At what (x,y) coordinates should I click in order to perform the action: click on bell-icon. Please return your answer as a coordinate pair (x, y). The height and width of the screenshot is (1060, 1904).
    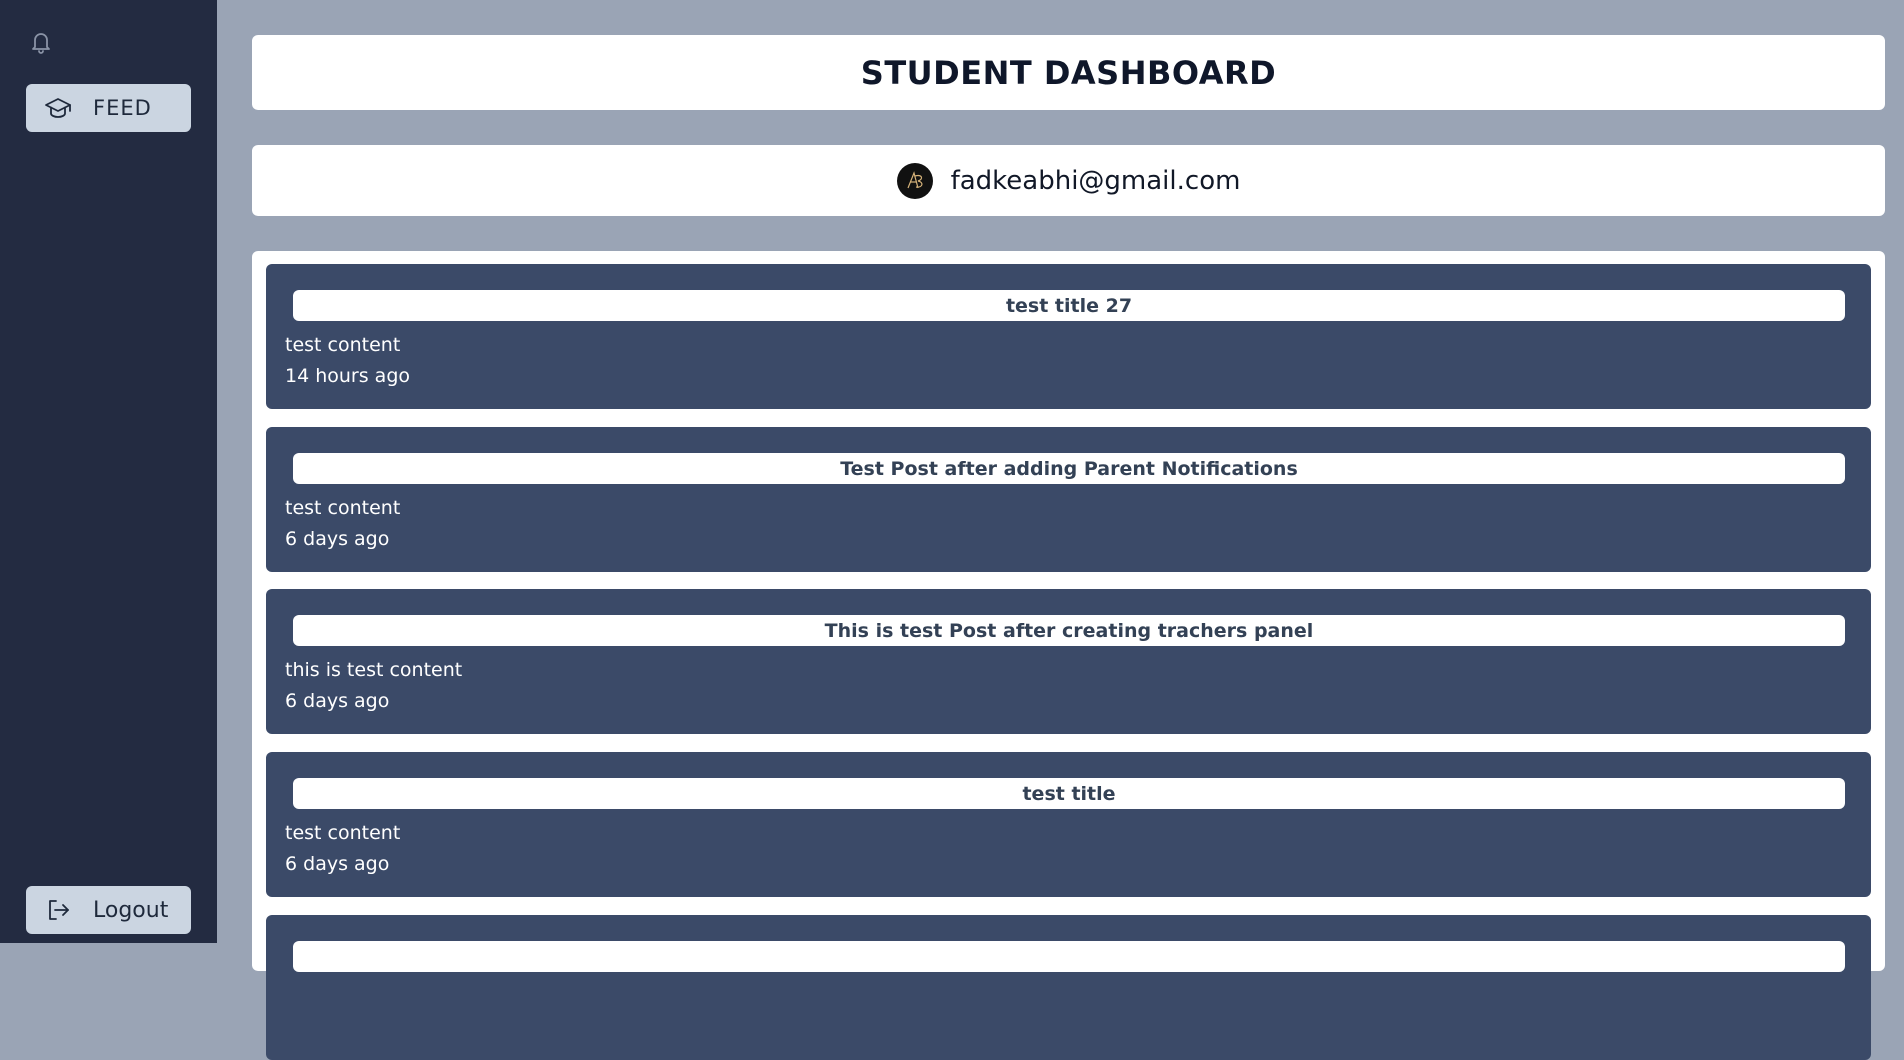
    Looking at the image, I should click on (41, 42).